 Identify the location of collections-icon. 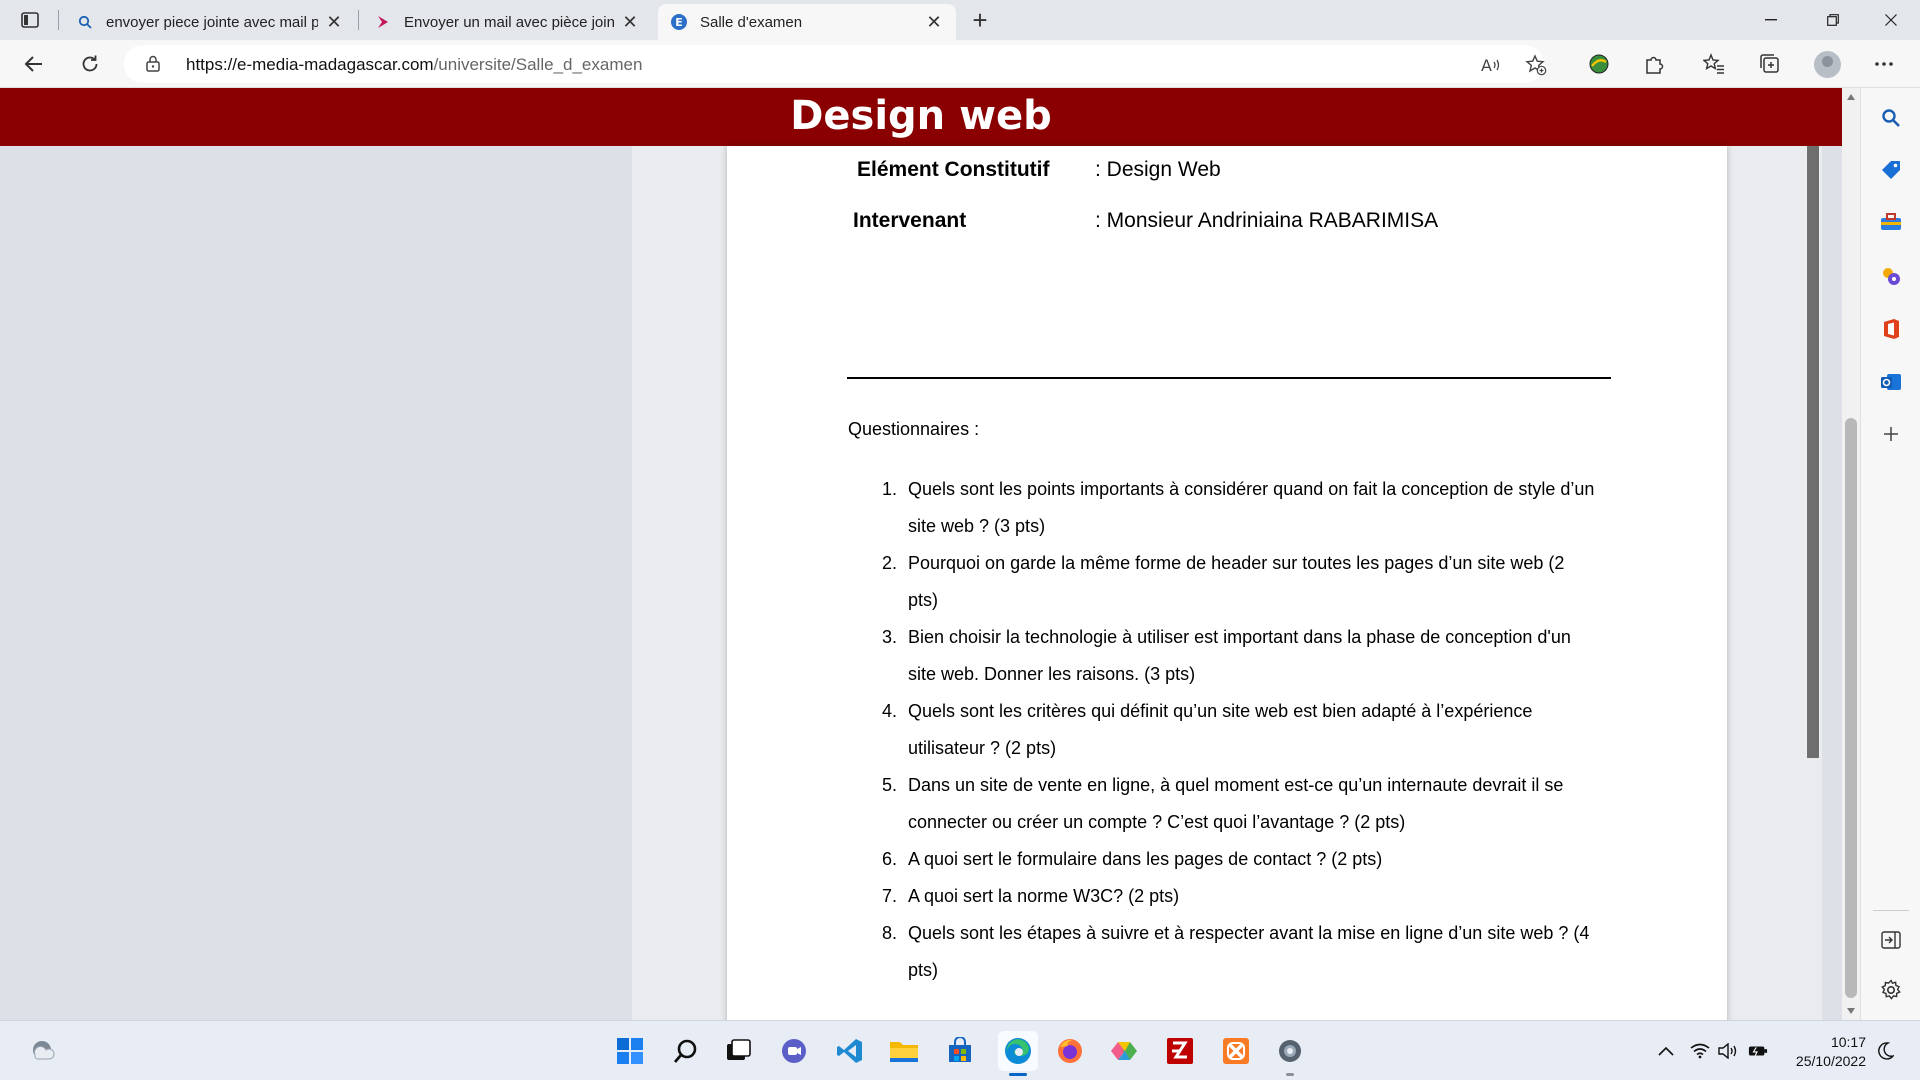
(1770, 64).